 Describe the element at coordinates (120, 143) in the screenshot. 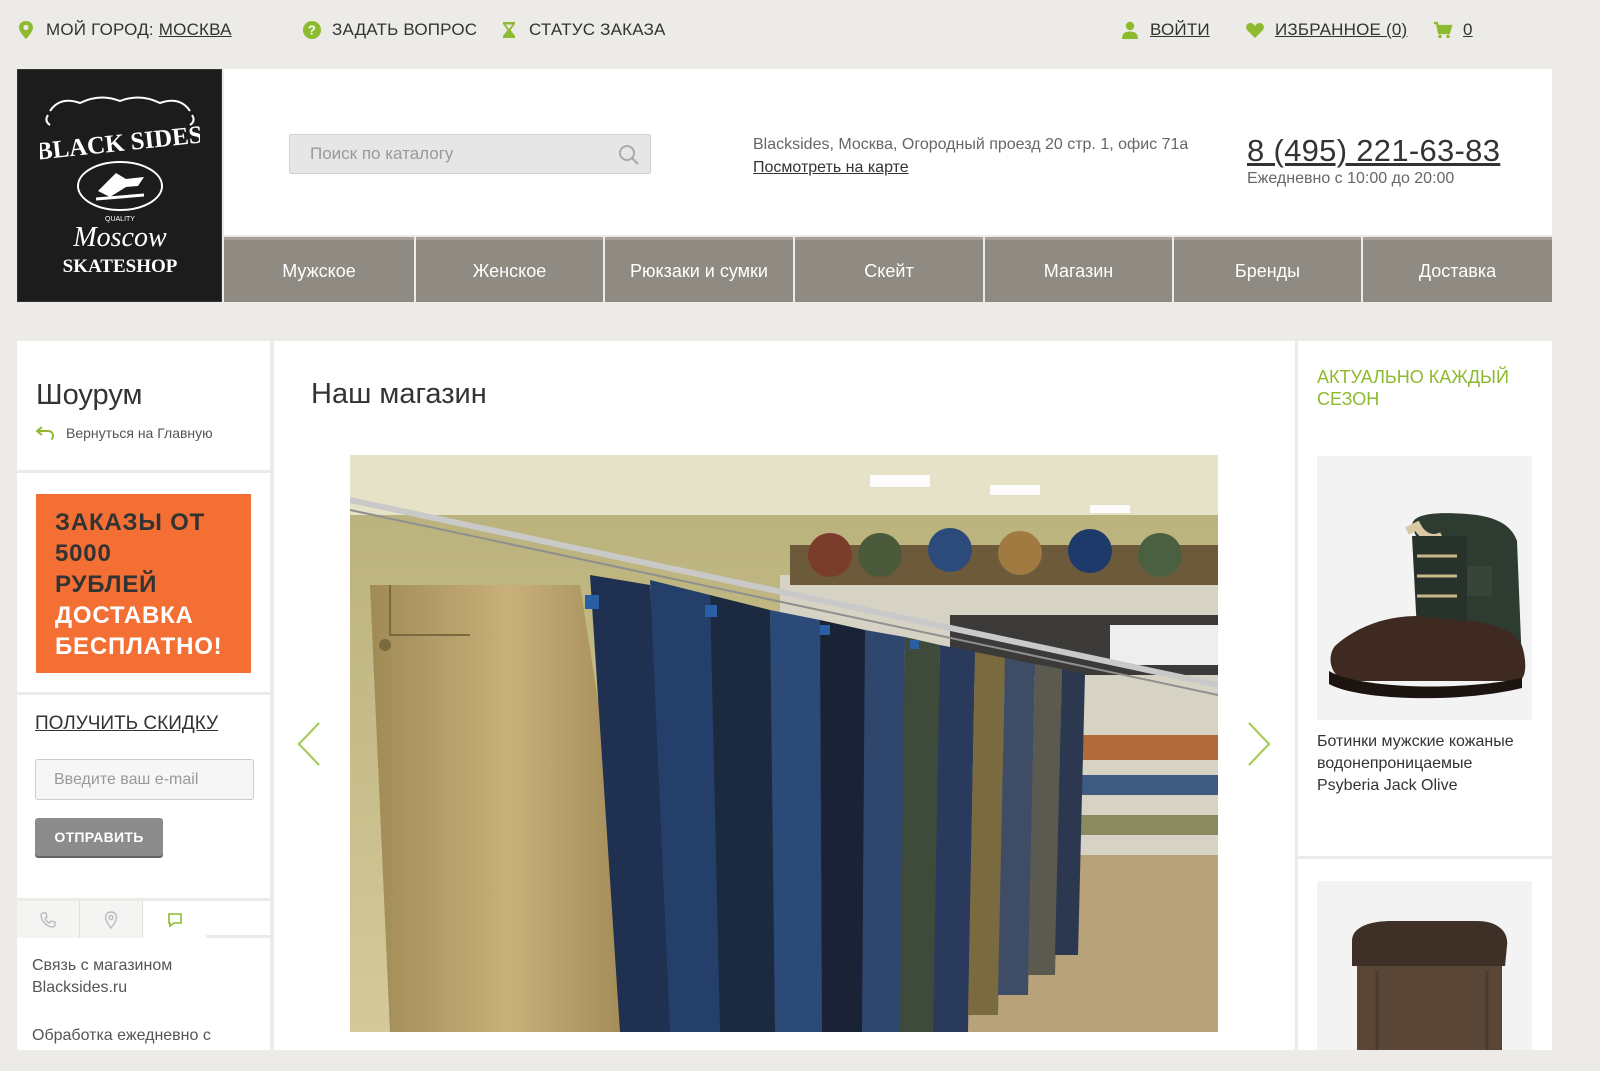

I see `logo-line1: BLACK SIDES` at that location.